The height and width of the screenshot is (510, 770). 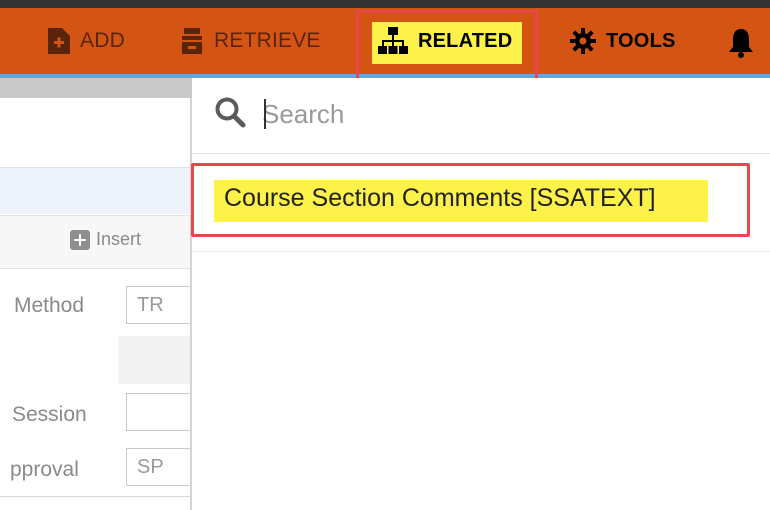 What do you see at coordinates (502, 114) in the screenshot?
I see `search-input` at bounding box center [502, 114].